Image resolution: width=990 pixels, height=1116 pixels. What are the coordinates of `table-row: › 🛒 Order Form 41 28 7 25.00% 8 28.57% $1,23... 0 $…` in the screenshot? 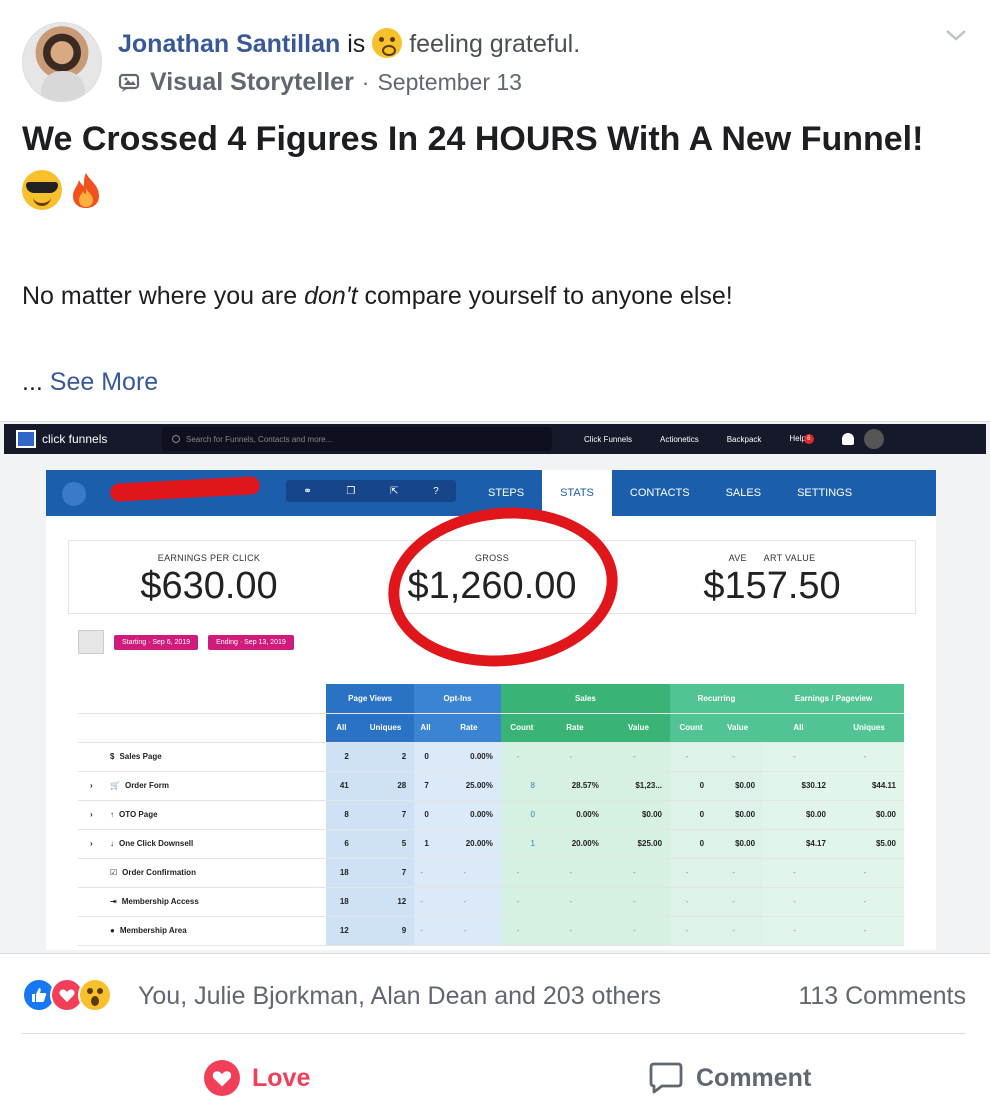 It's located at (491, 786).